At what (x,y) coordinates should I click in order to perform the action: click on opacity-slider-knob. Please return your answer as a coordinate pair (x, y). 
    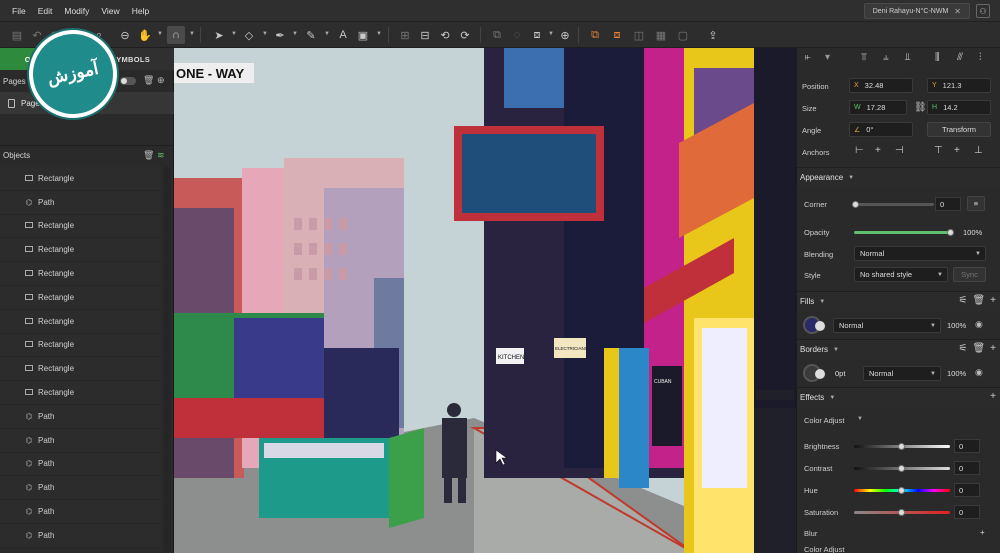
    Looking at the image, I should click on (950, 232).